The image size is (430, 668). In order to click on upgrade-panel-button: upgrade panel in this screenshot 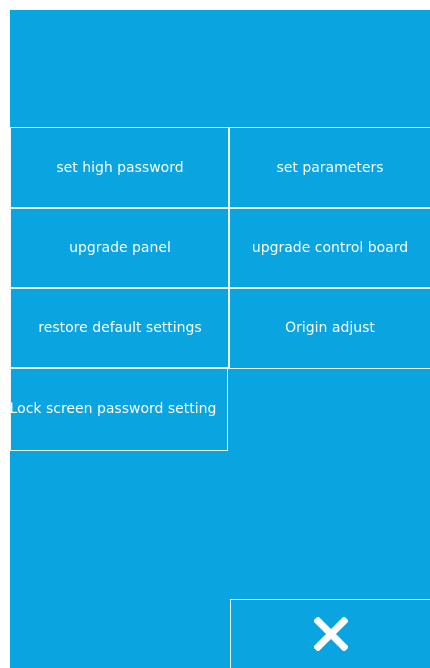, I will do `click(120, 248)`.